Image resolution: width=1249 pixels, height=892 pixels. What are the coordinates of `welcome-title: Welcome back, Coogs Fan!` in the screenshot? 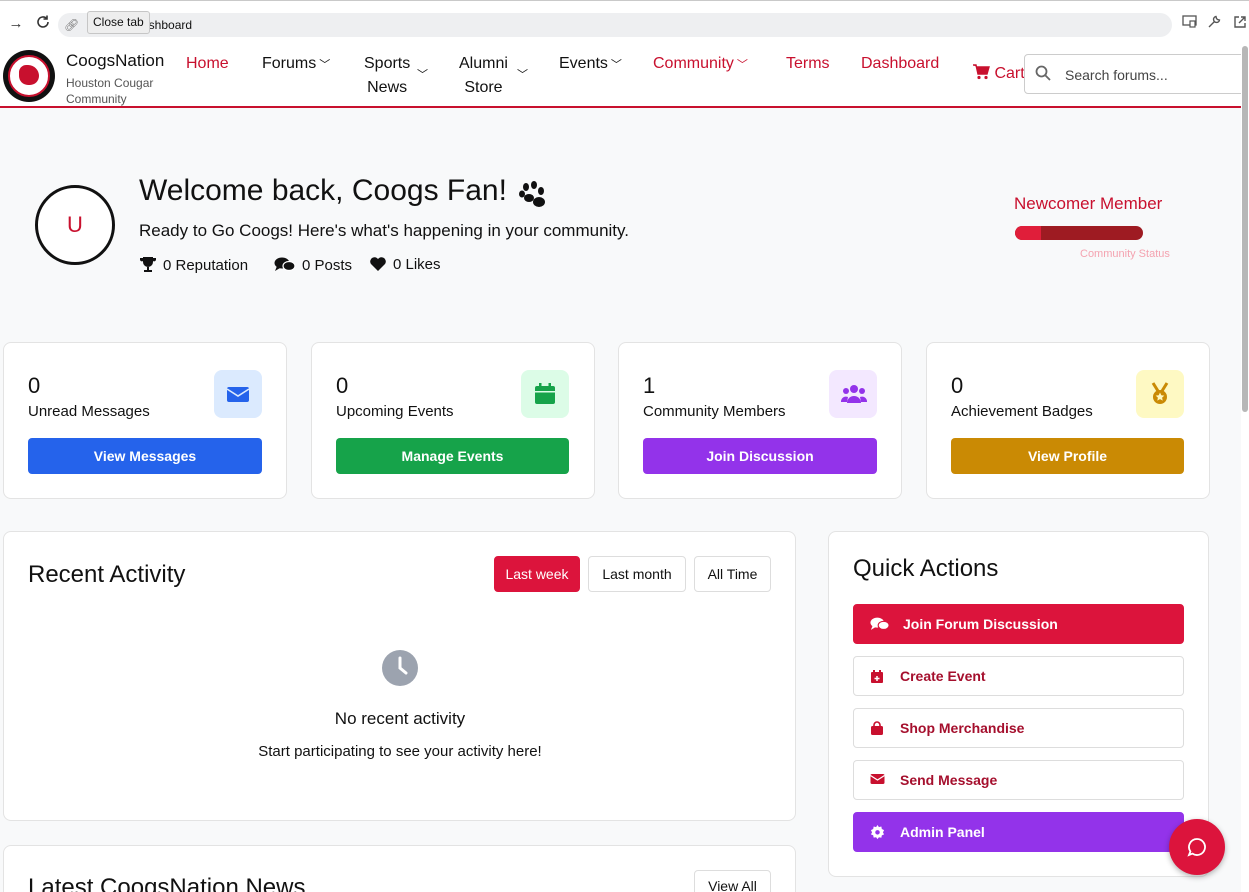 It's located at (323, 190).